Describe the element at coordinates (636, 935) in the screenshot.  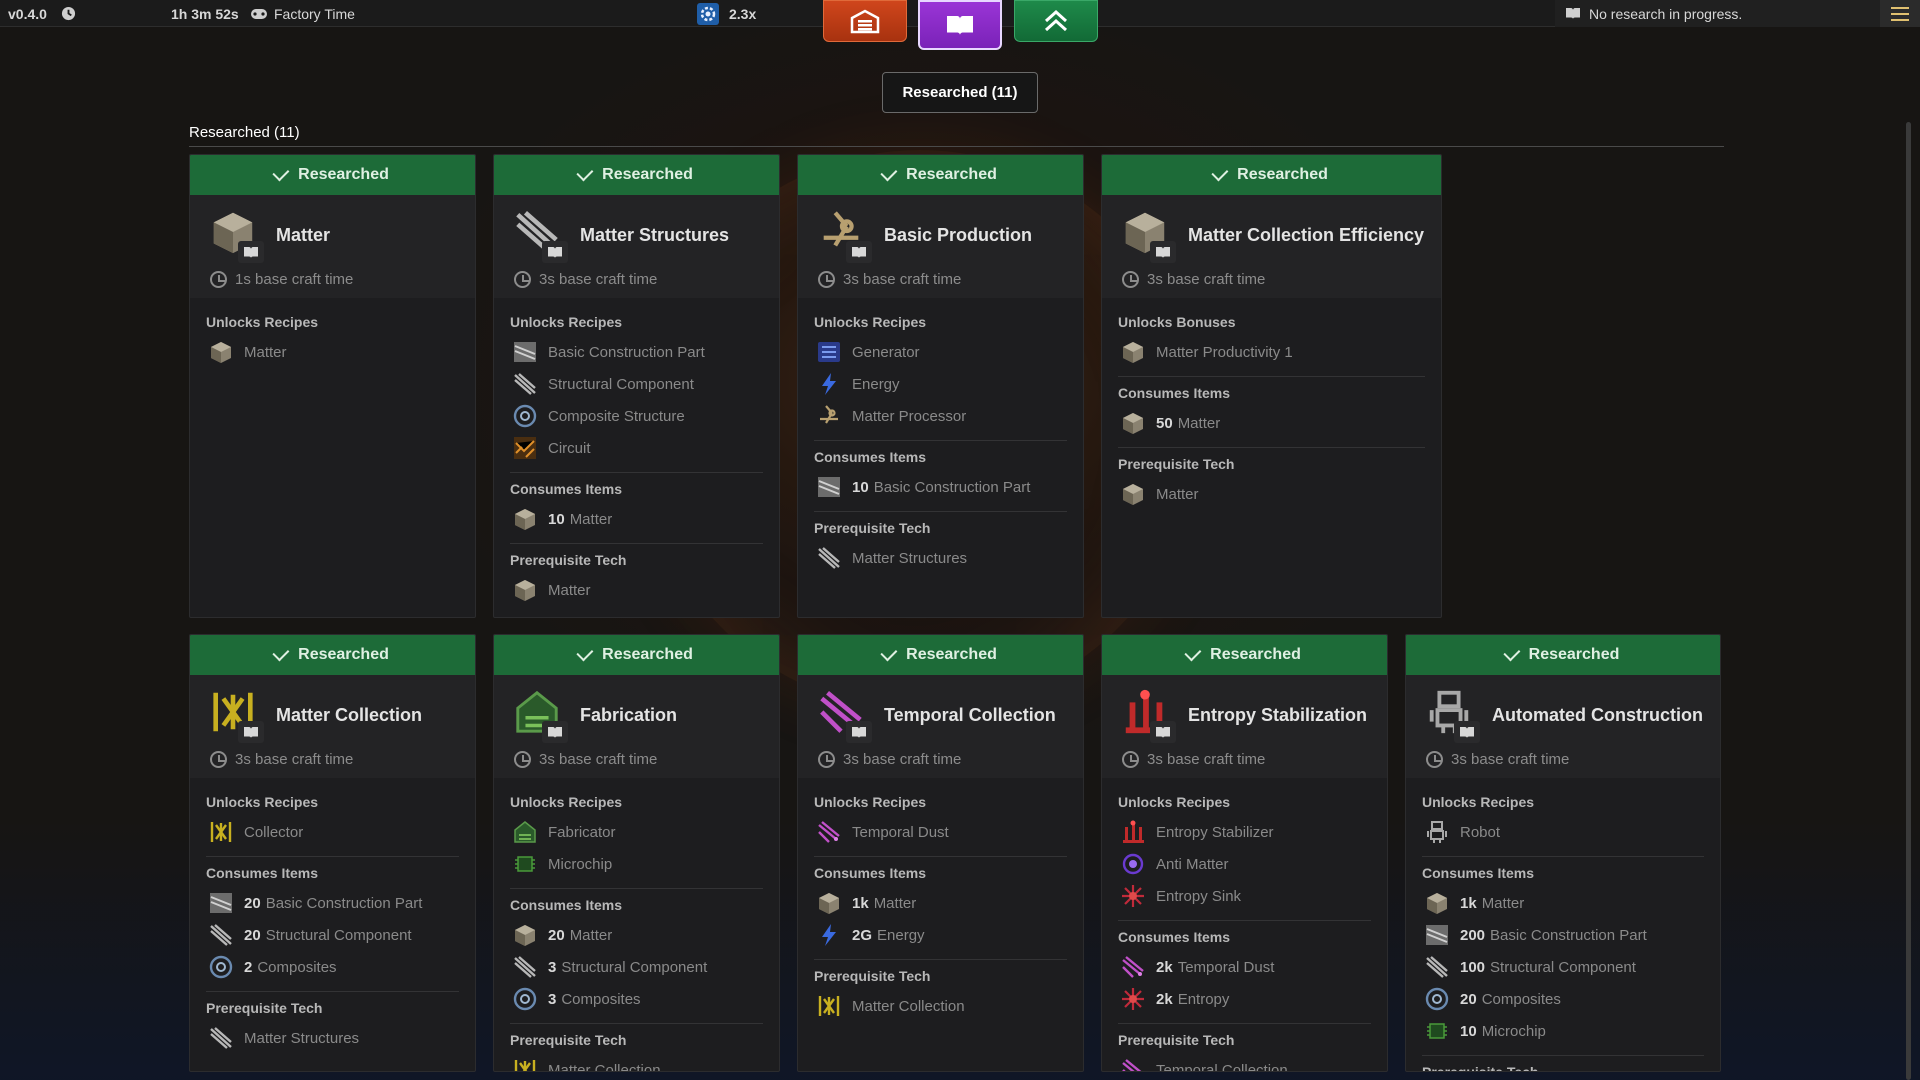
I see `list-item: 20 Matter` at that location.